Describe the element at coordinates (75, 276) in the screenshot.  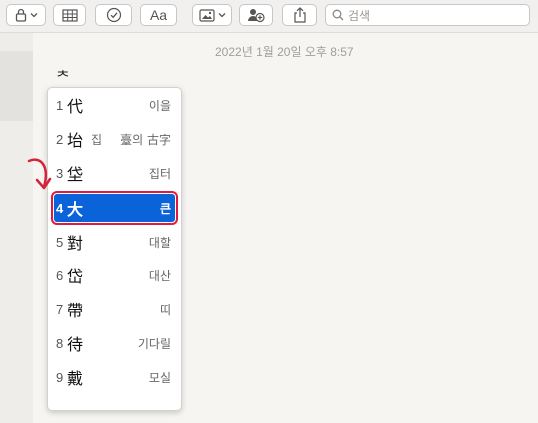
I see `candidate-hanja: 岱` at that location.